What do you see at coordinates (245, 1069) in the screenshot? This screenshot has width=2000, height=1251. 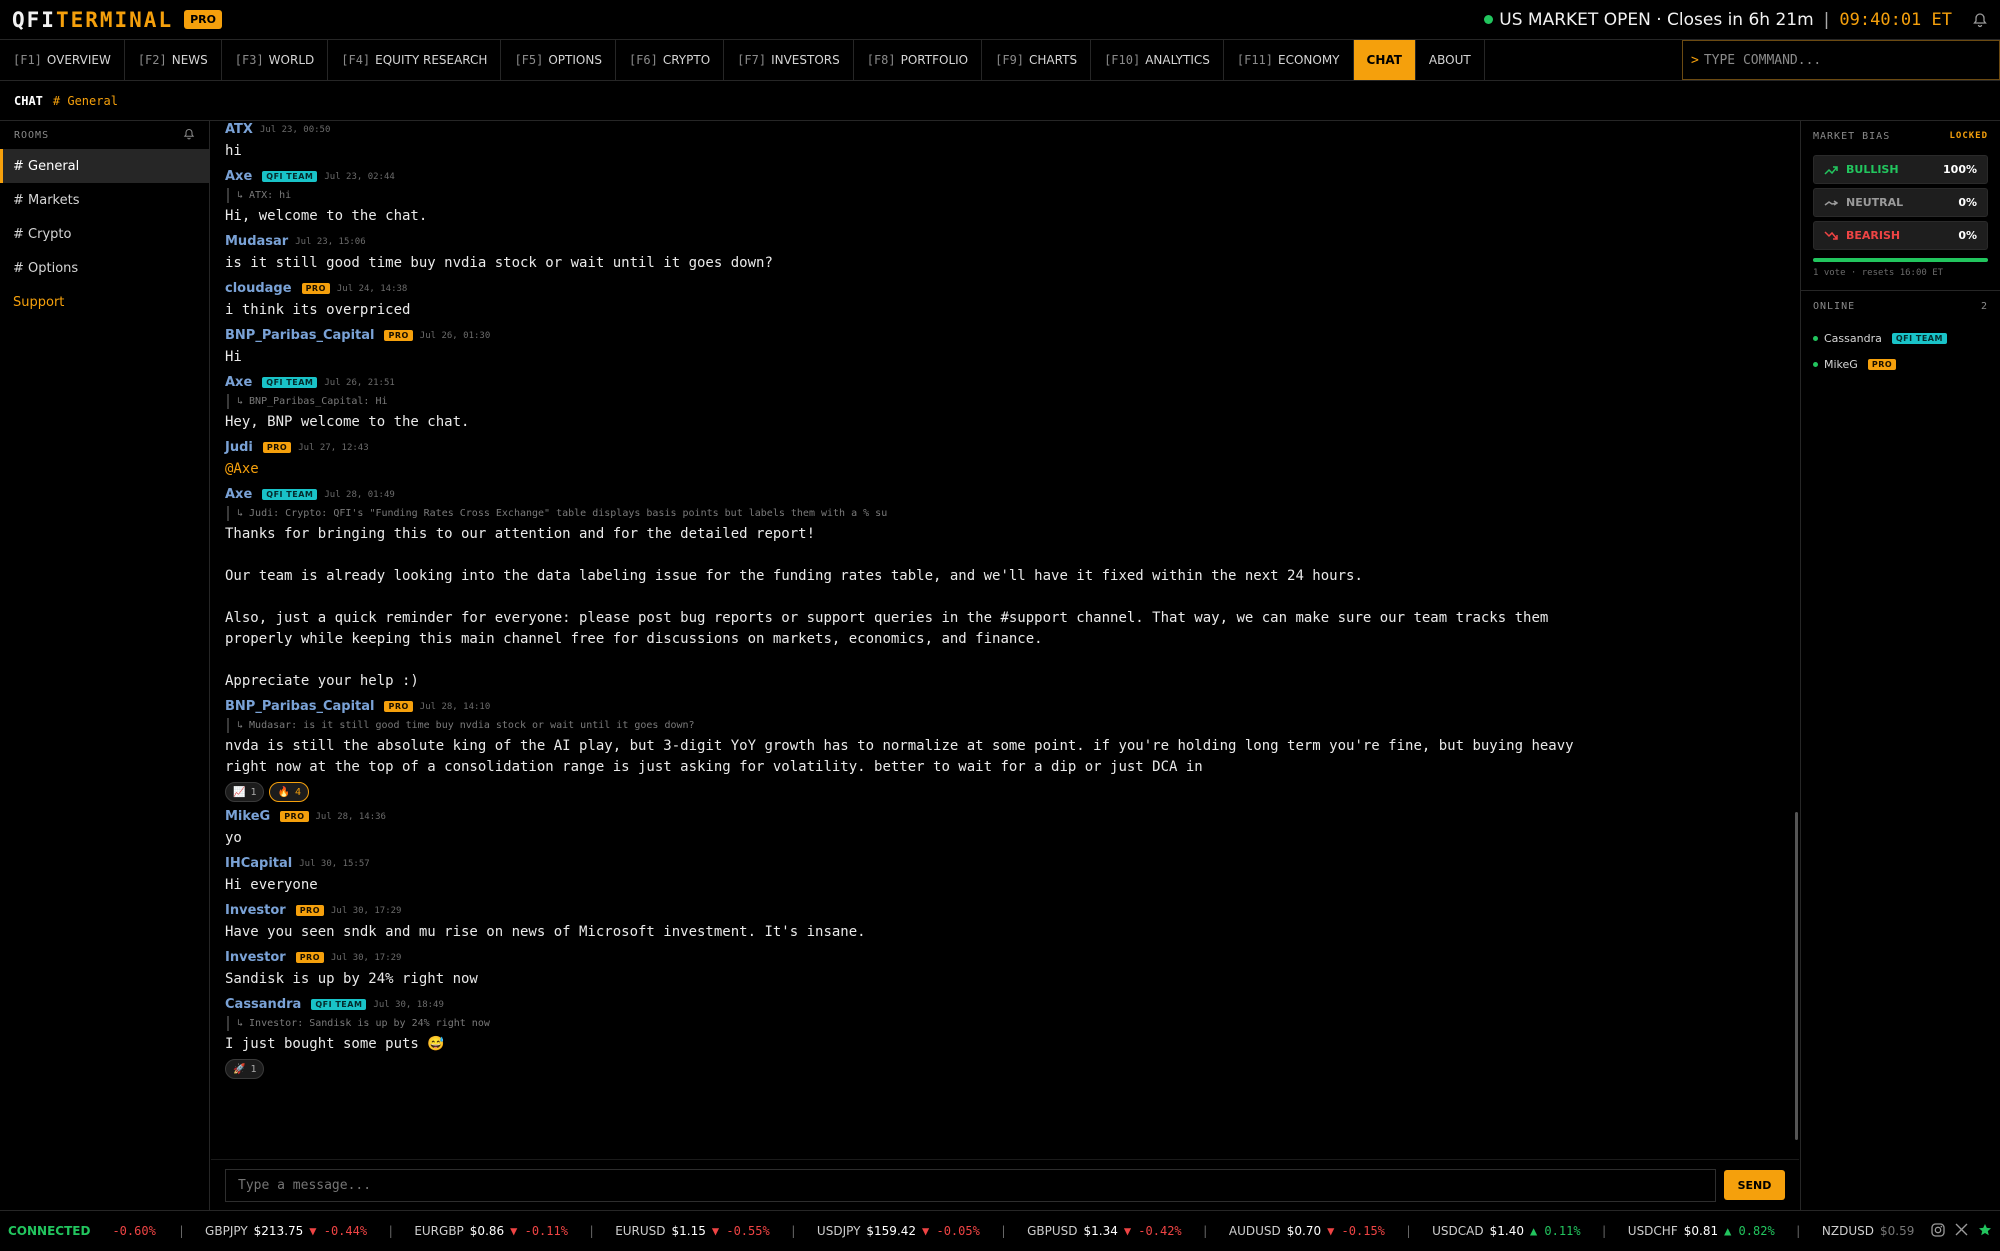 I see `reaction-chip: 🚀 1` at bounding box center [245, 1069].